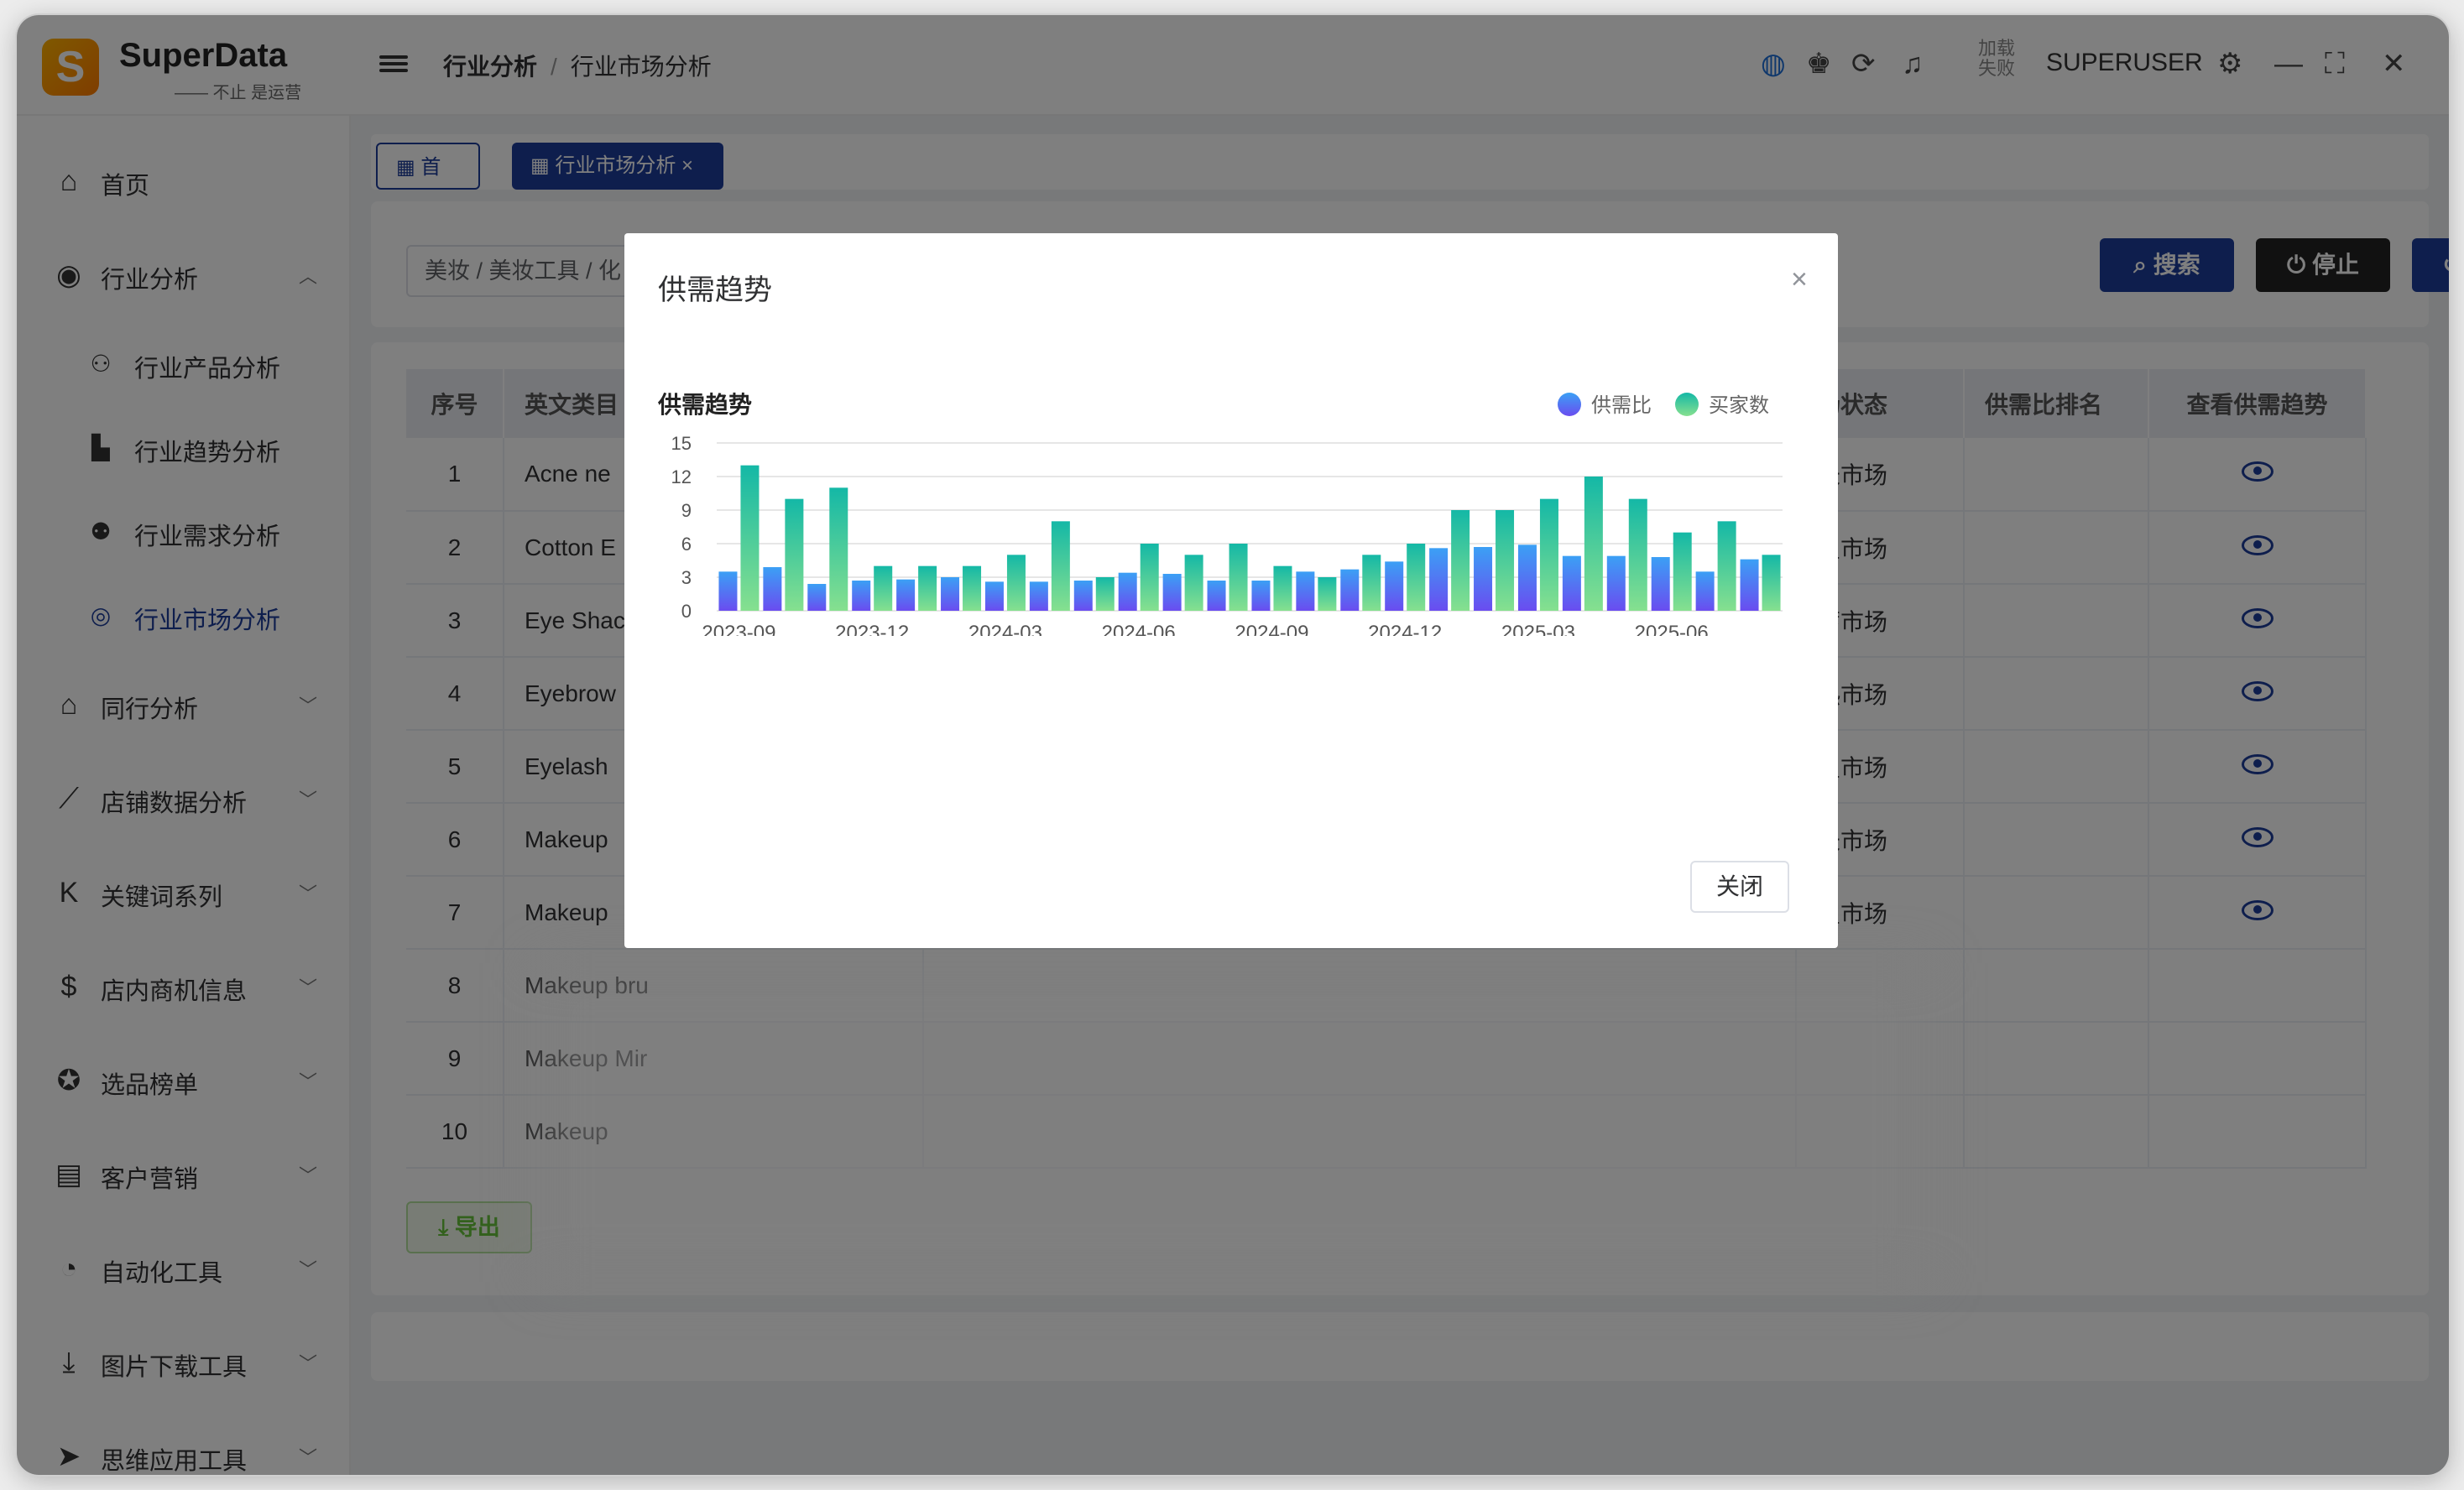 This screenshot has height=1490, width=2464. Describe the element at coordinates (1739, 887) in the screenshot. I see `dialog-close-button: 关闭` at that location.